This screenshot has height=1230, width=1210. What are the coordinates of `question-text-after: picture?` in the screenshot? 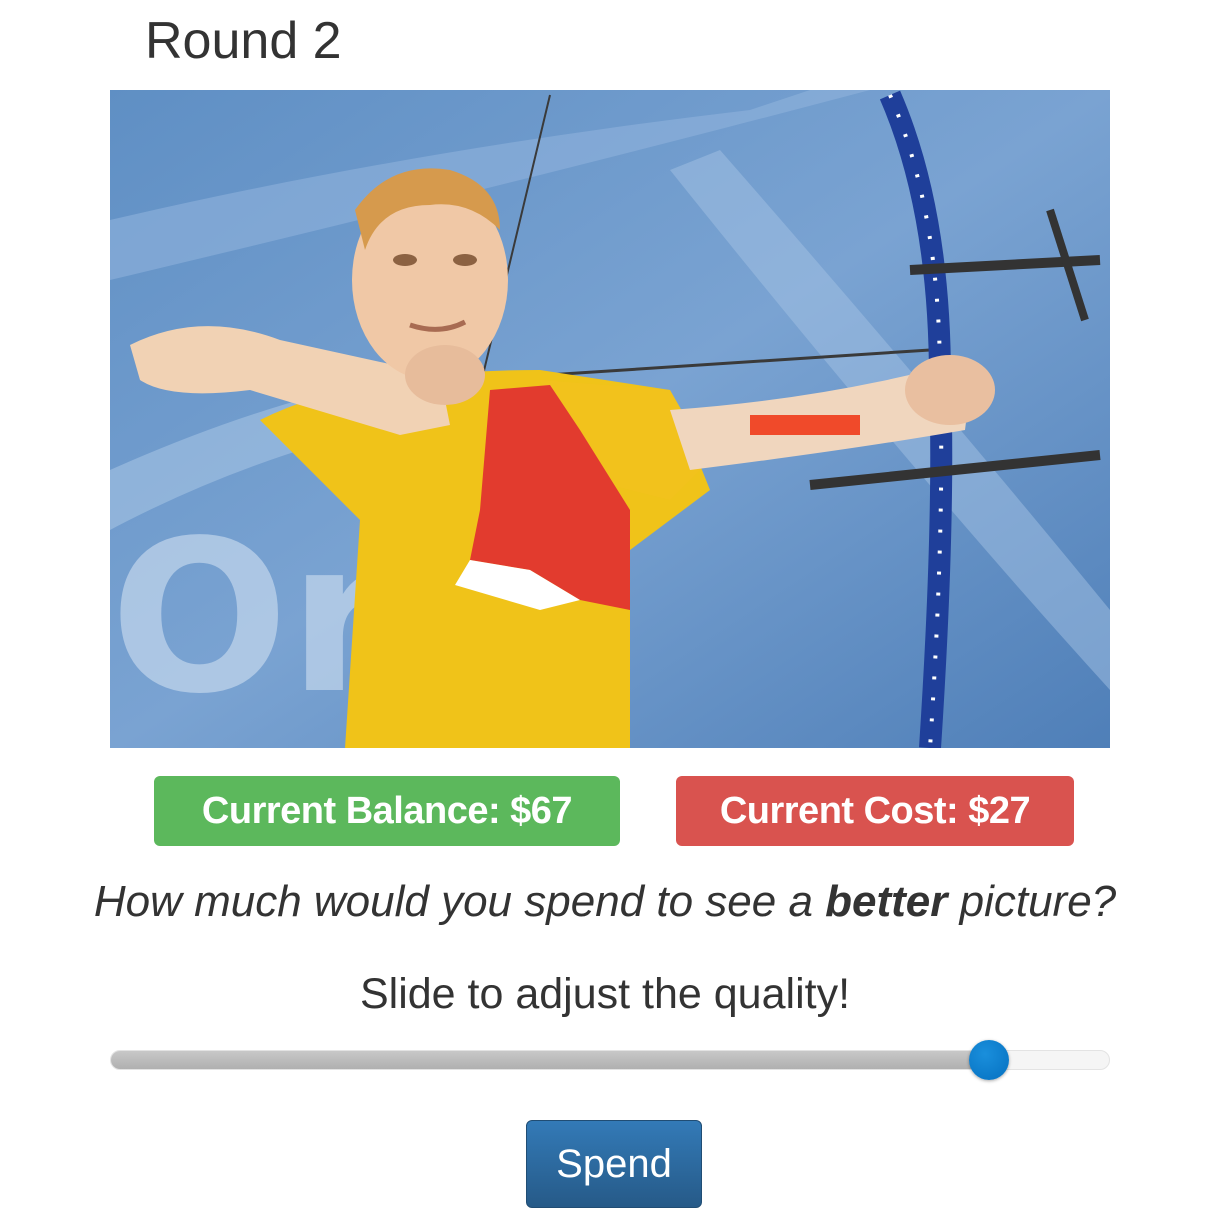 It's located at (1032, 901).